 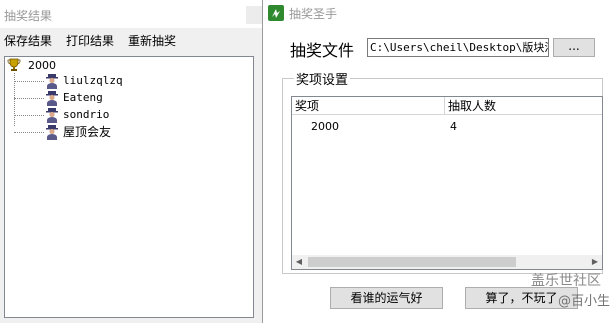 What do you see at coordinates (131, 14) in the screenshot?
I see `results-window-title: 抽奖结果` at bounding box center [131, 14].